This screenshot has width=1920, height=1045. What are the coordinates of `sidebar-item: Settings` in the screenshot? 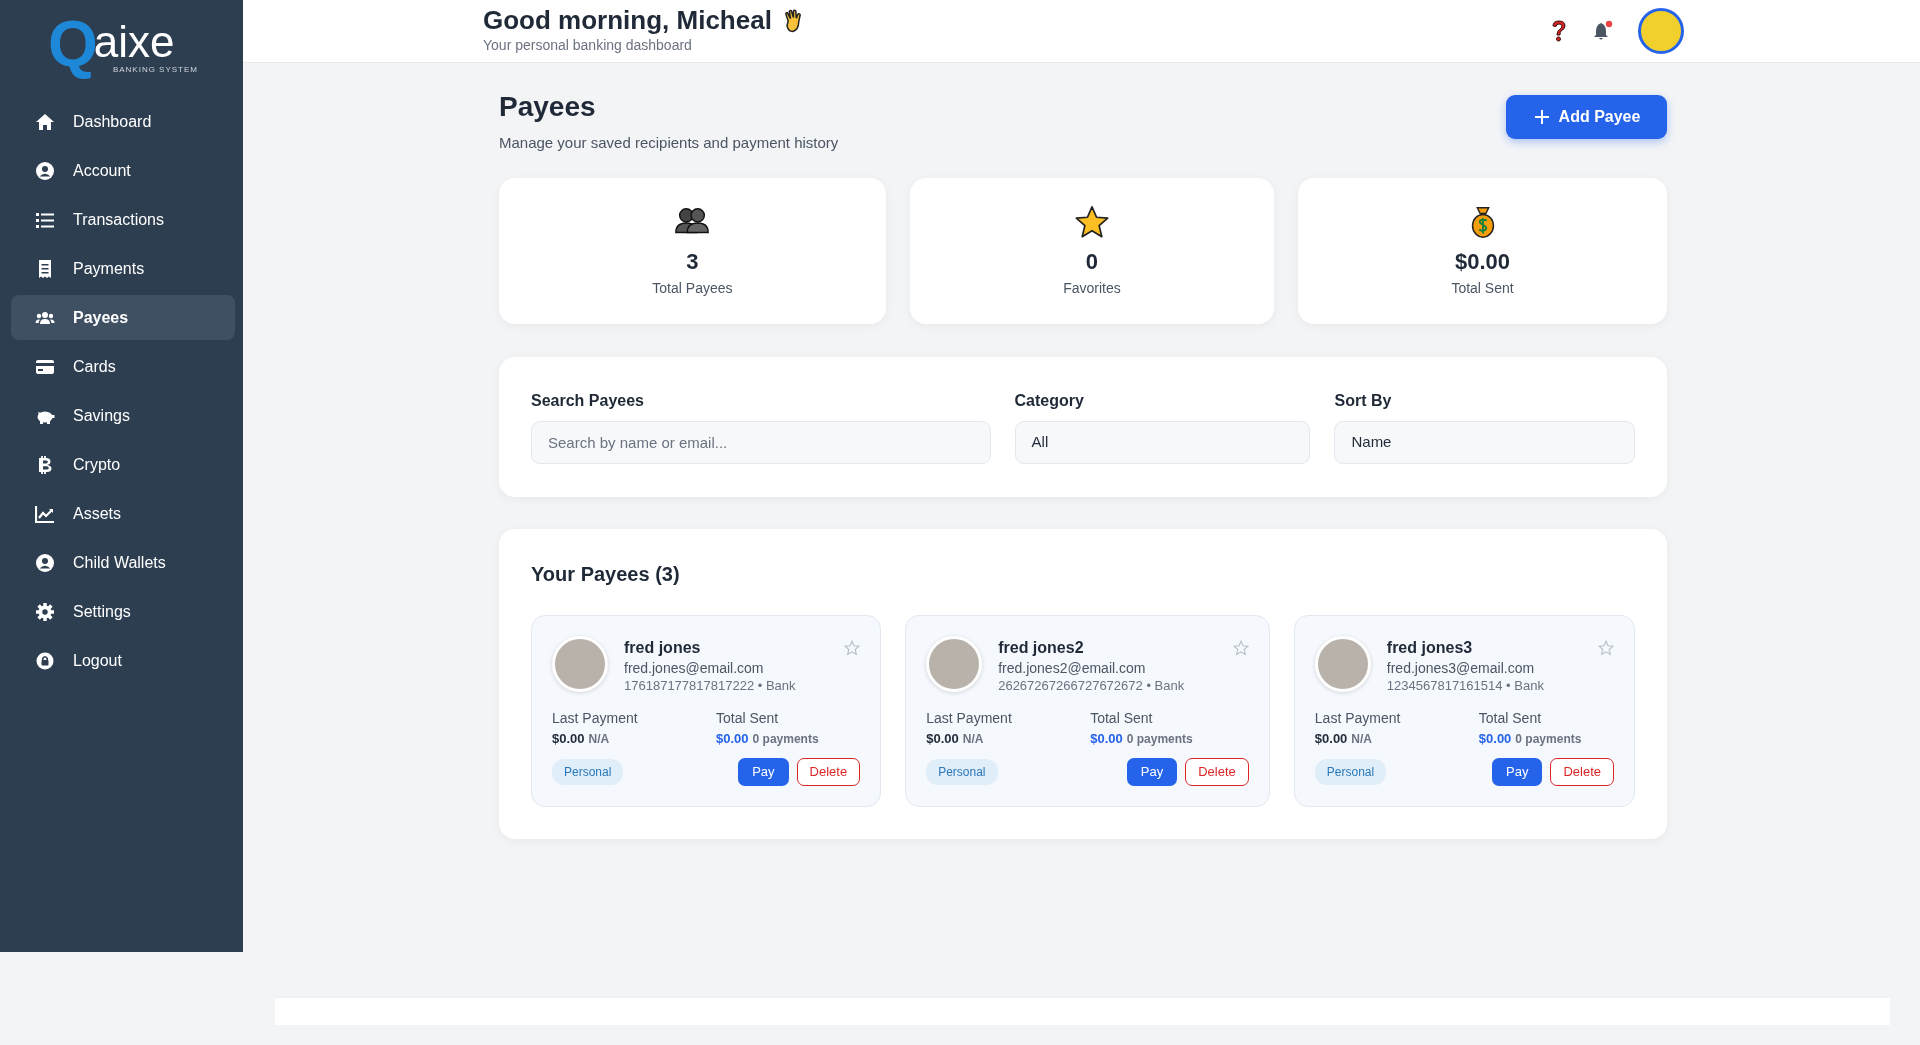 It's located at (123, 611).